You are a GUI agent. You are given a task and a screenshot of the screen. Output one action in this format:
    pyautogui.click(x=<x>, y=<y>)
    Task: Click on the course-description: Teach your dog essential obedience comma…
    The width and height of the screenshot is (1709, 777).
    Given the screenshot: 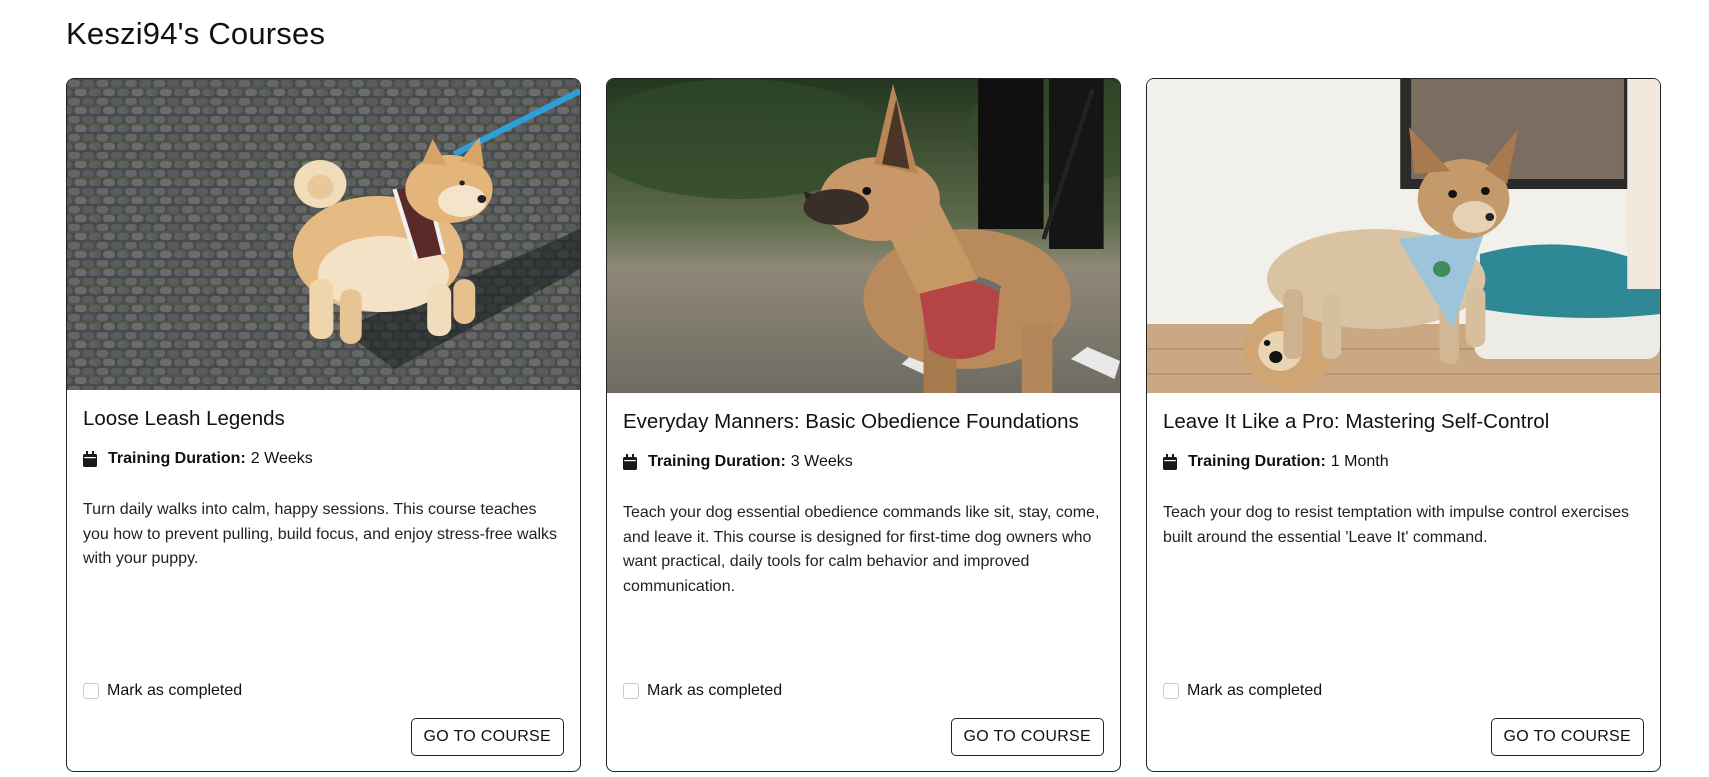 What is the action you would take?
    pyautogui.click(x=861, y=549)
    